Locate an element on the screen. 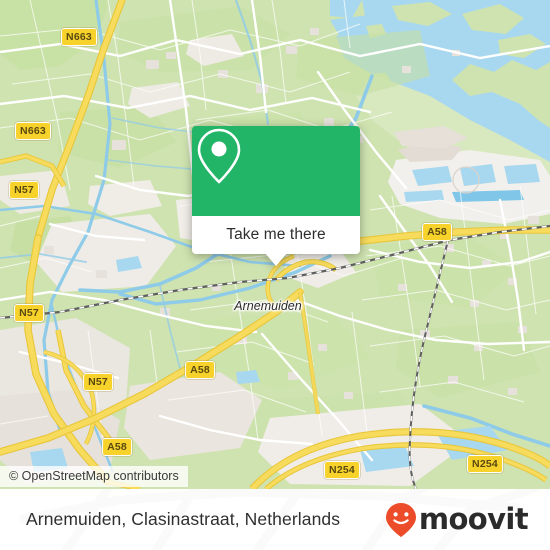 The image size is (550, 550). take-me-there-popup: Take me there is located at coordinates (276, 196).